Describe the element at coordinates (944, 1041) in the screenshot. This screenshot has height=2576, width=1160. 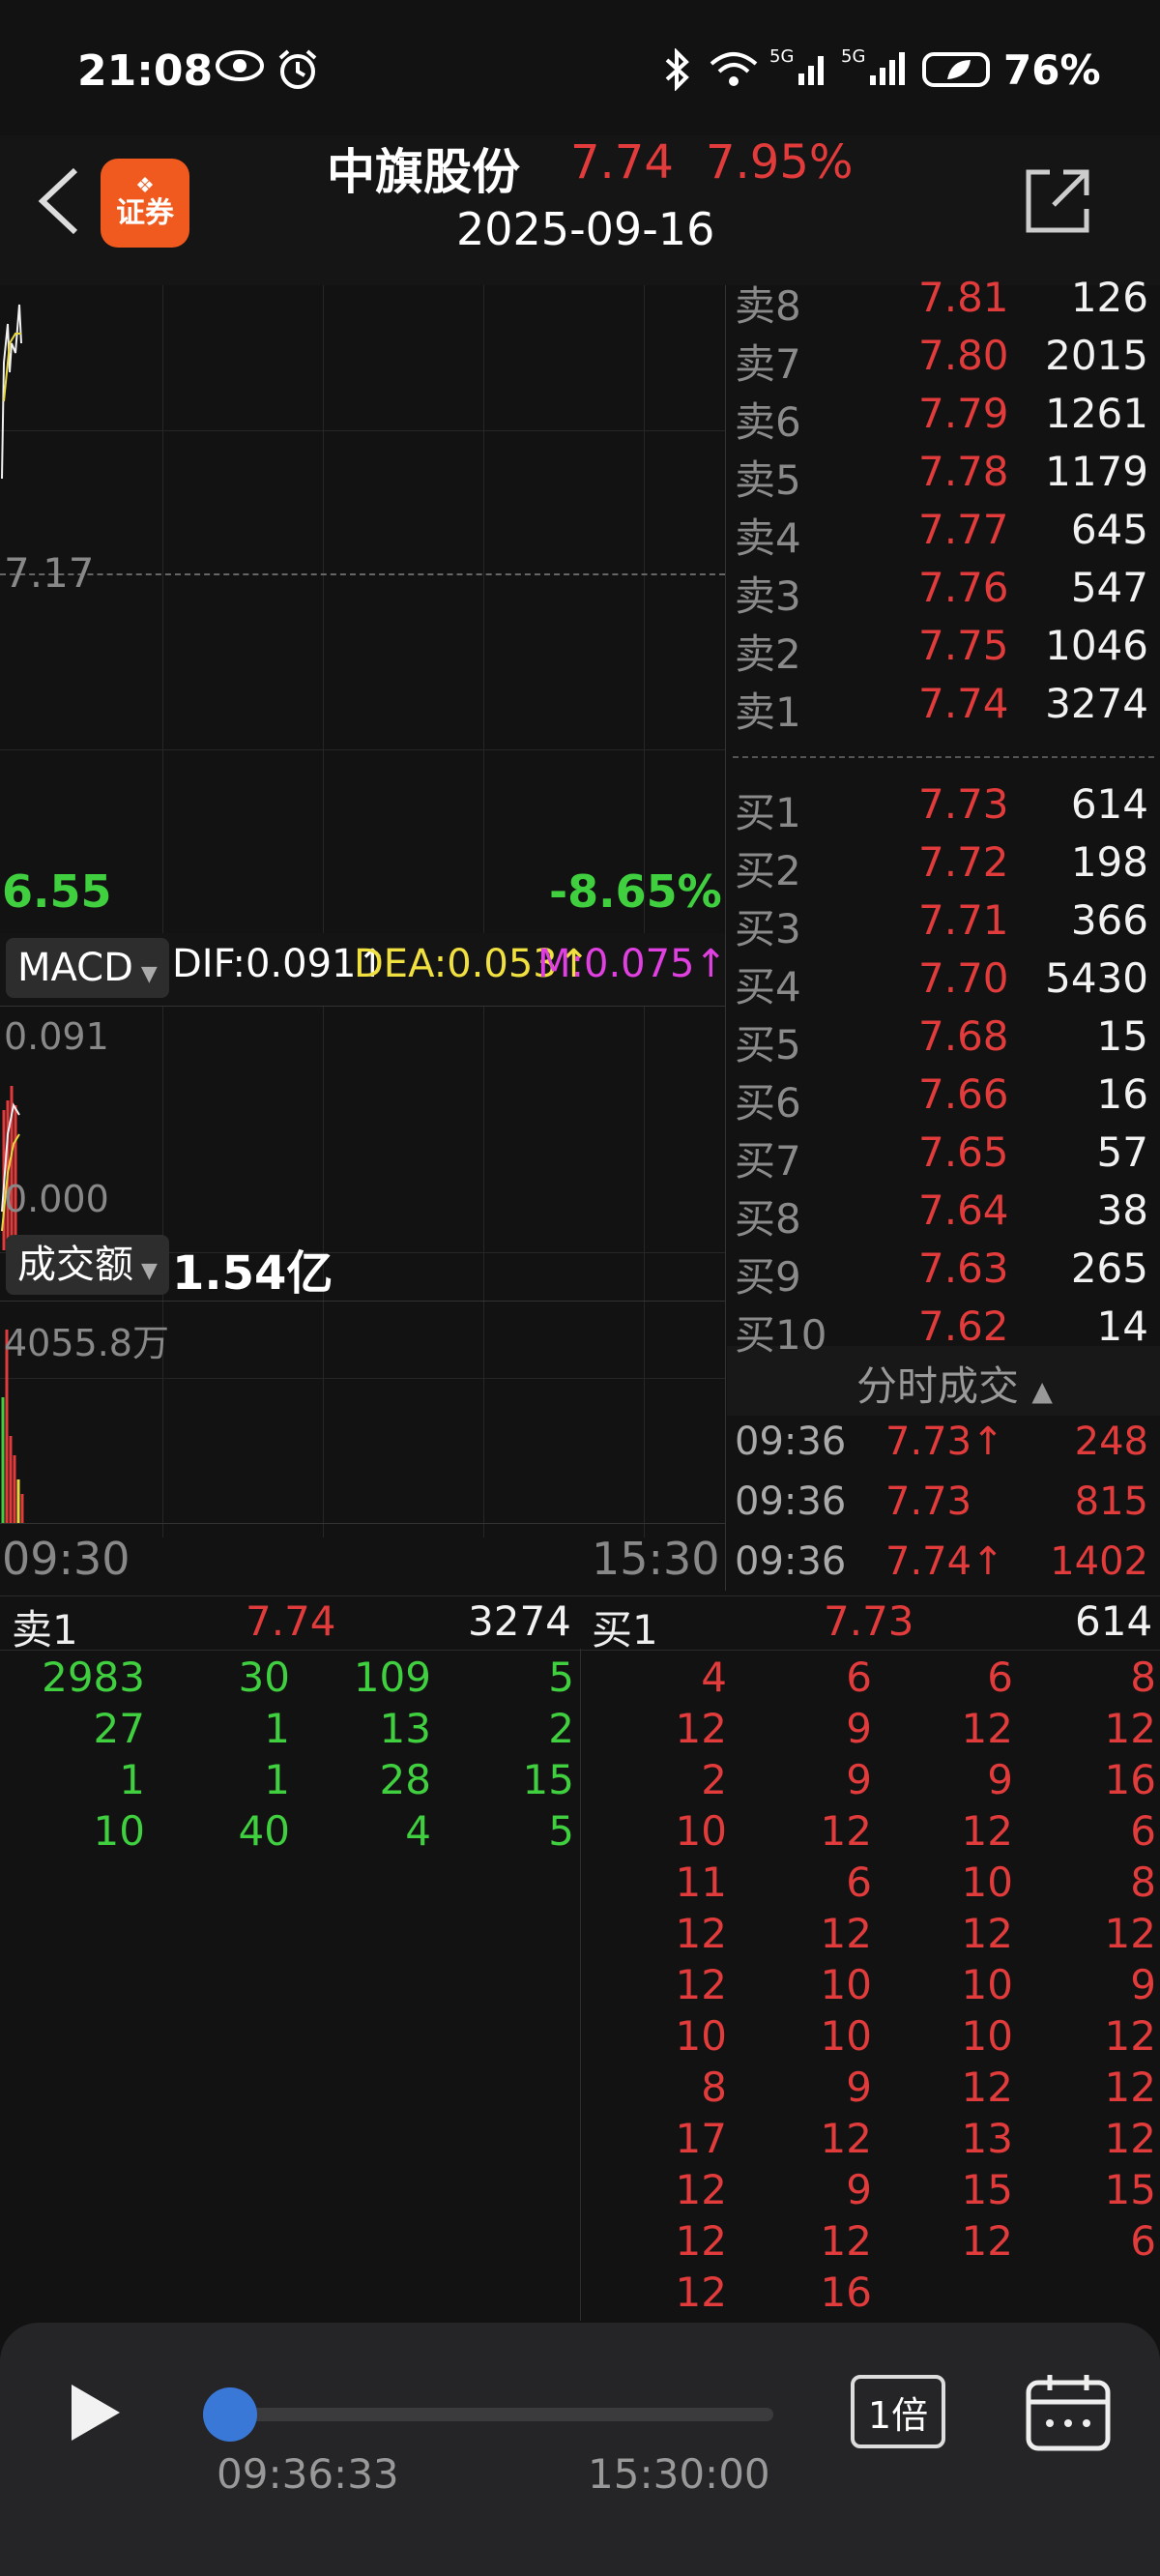
I see `bid-row: 买5 7.68 15` at that location.